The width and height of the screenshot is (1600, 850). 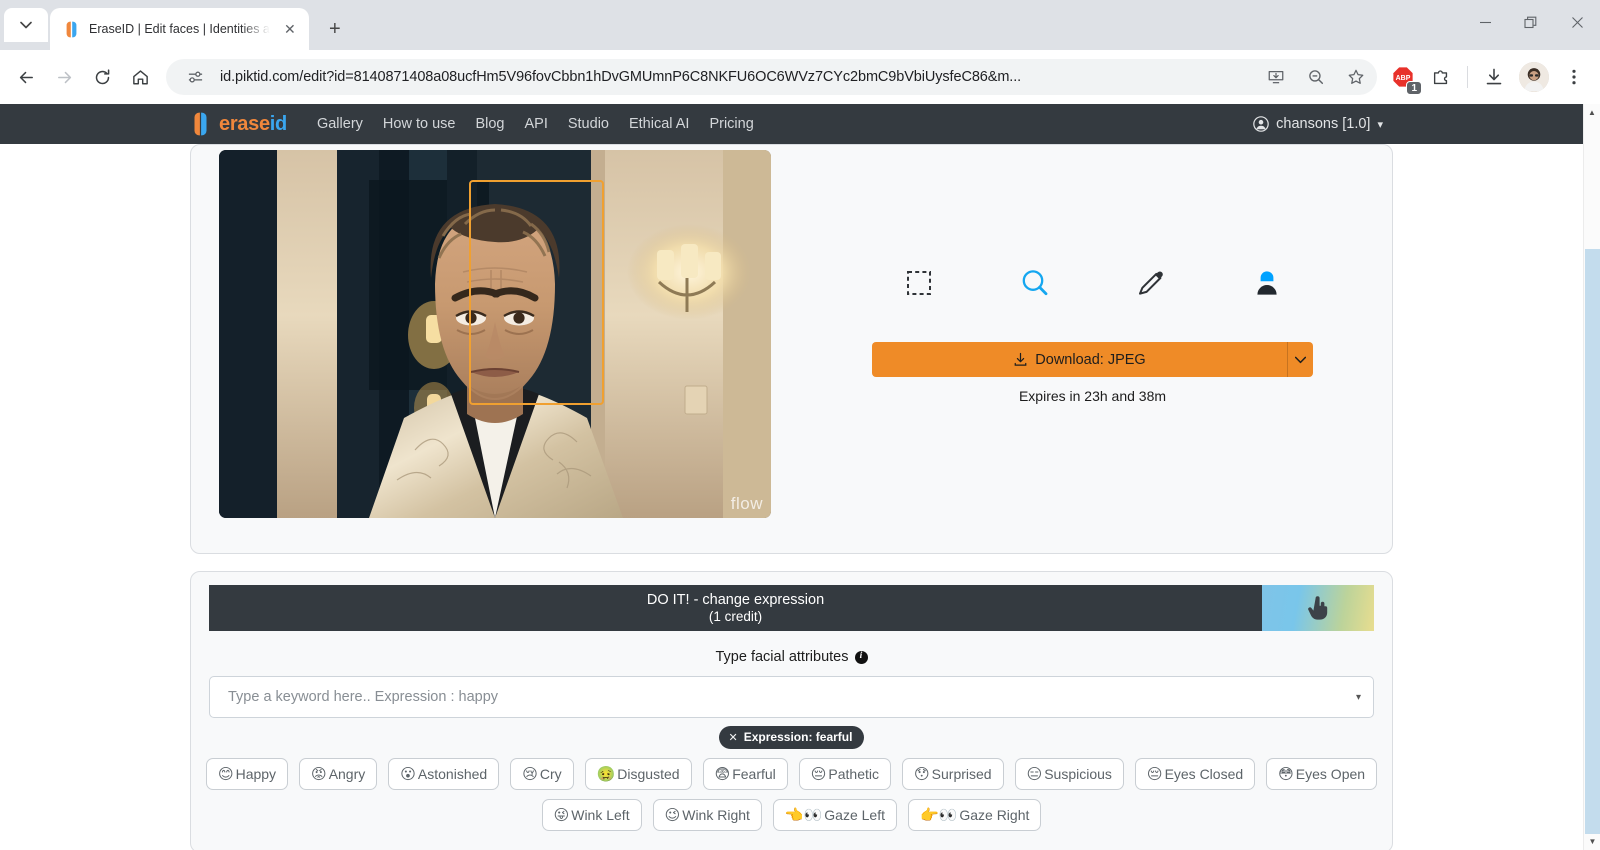 I want to click on download-button: Download: JPEG, so click(x=1079, y=359).